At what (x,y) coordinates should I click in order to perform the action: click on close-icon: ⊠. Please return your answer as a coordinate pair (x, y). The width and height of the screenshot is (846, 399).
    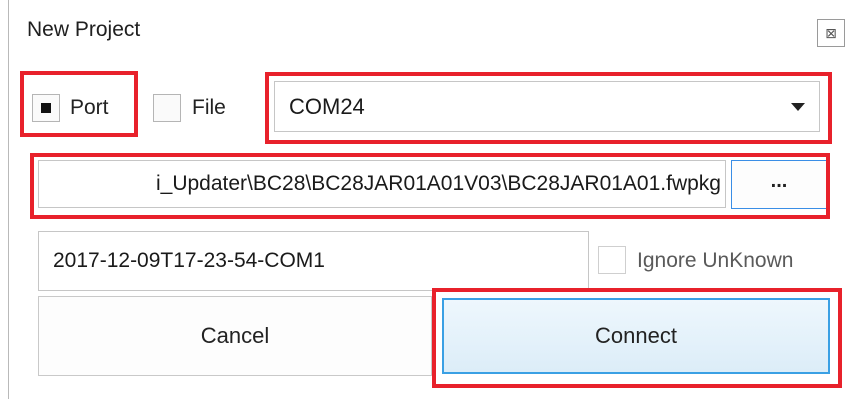
    Looking at the image, I should click on (831, 32).